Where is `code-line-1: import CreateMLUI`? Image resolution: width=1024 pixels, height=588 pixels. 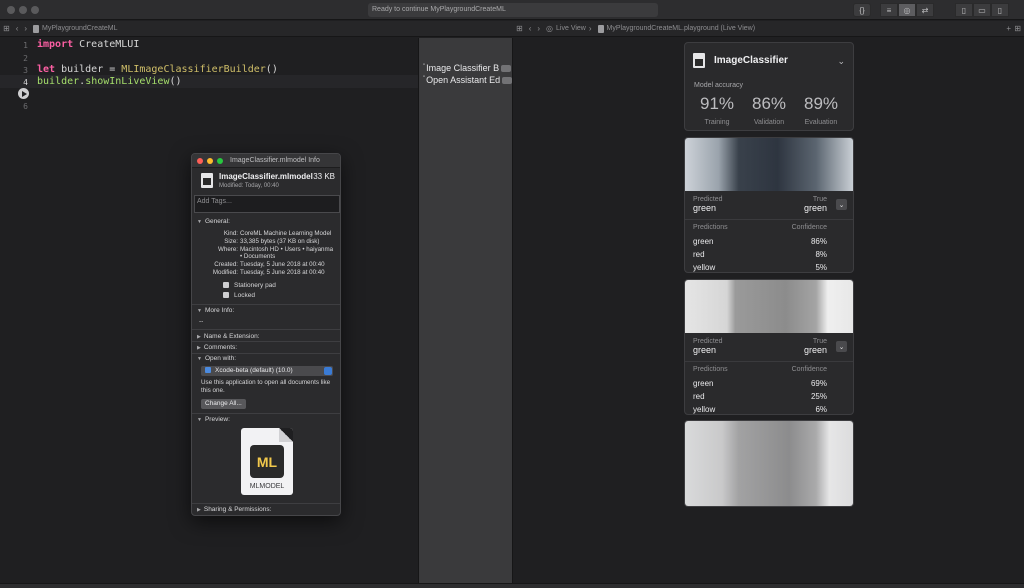
code-line-1: import CreateMLUI is located at coordinates (88, 44).